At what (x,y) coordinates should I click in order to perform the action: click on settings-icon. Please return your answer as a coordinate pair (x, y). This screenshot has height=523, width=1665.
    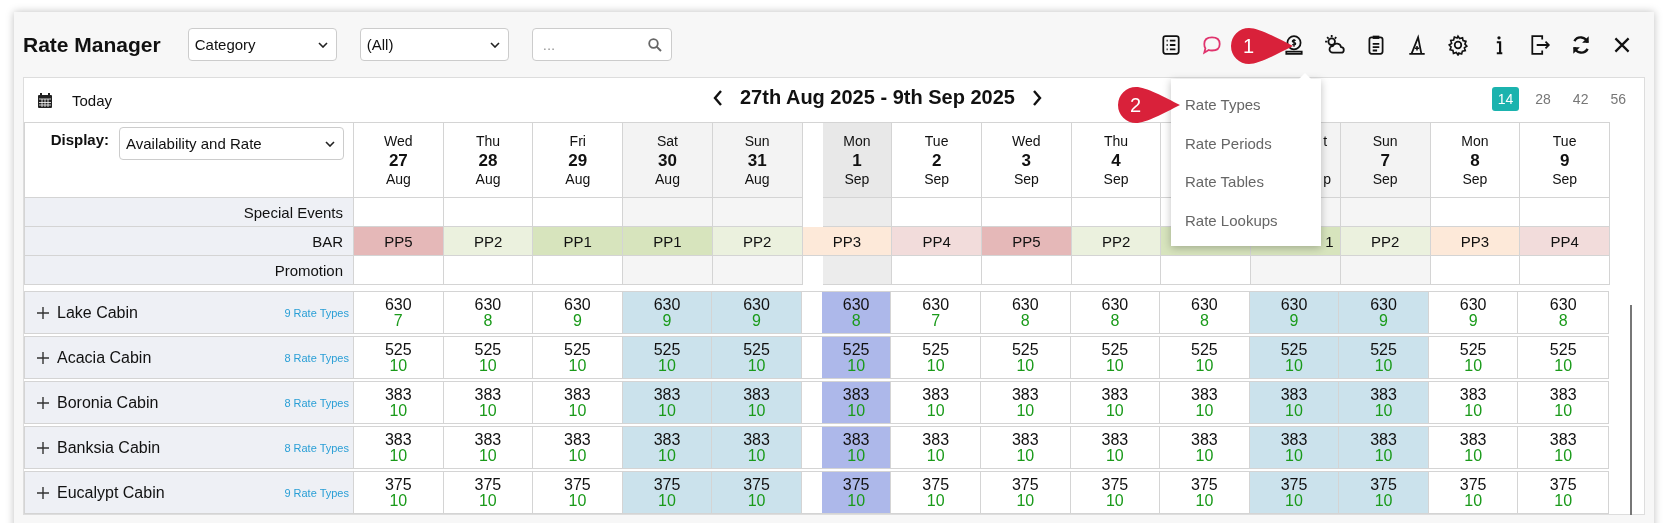
    Looking at the image, I should click on (1458, 44).